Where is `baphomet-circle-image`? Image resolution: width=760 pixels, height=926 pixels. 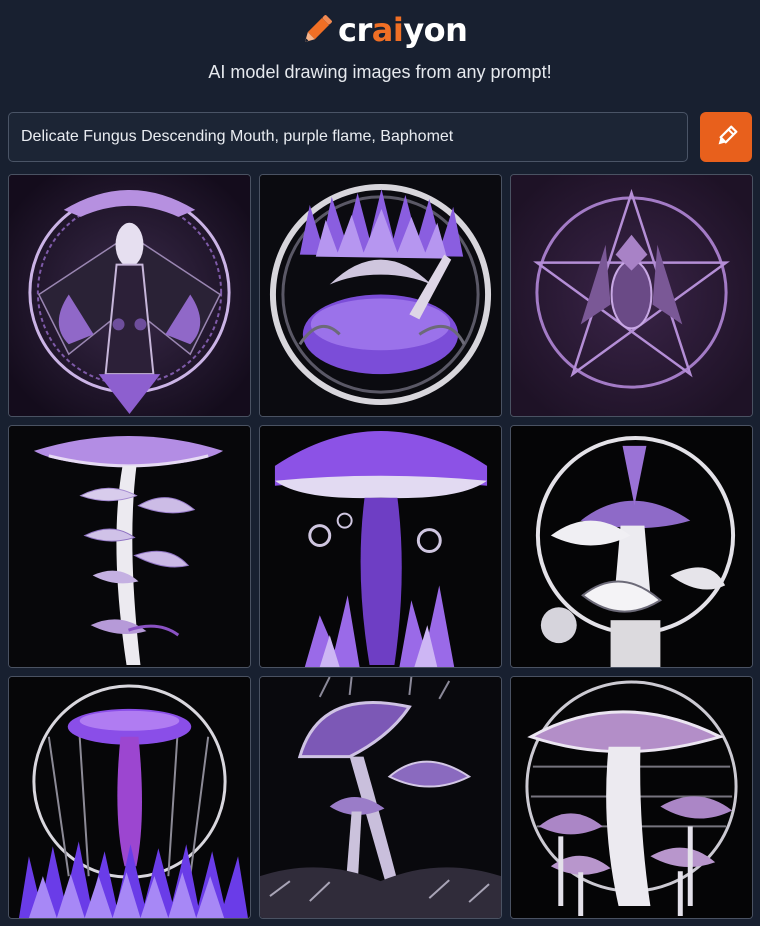 baphomet-circle-image is located at coordinates (129, 295).